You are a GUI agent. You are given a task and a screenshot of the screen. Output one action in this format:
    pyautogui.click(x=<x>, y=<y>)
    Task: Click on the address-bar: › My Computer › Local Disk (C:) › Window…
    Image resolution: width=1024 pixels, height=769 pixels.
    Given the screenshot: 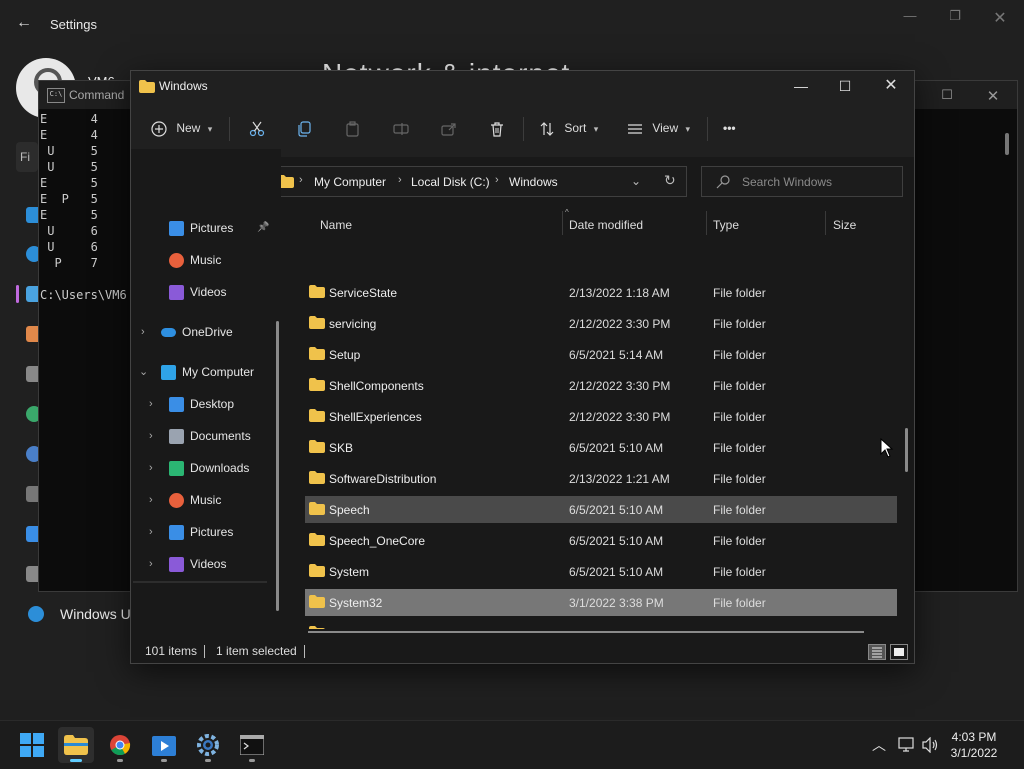 What is the action you would take?
    pyautogui.click(x=477, y=181)
    